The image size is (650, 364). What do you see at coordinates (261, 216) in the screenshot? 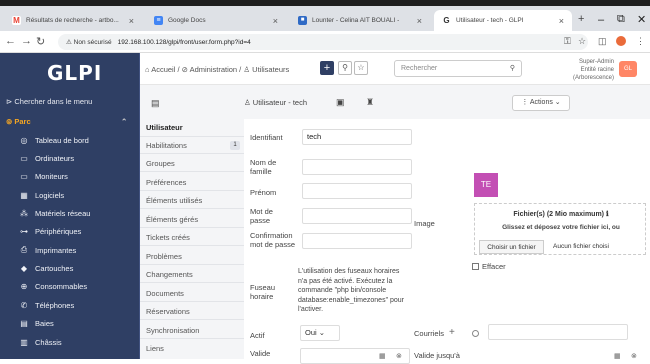
I see `mot-de-passe-label: Mot de passe` at bounding box center [261, 216].